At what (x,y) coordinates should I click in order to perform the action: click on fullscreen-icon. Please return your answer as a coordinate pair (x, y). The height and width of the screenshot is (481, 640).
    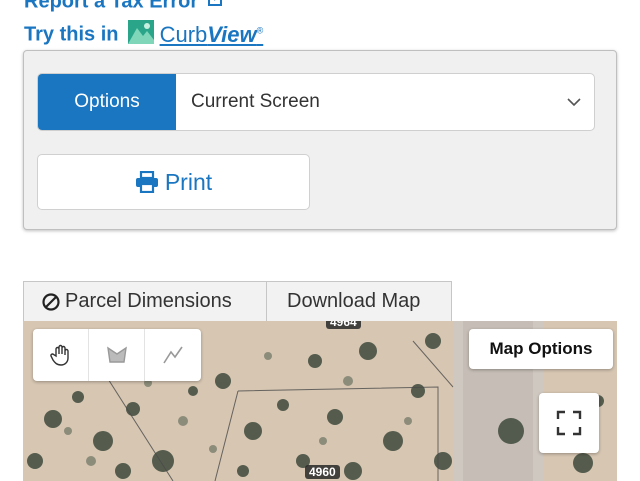
    Looking at the image, I should click on (569, 423).